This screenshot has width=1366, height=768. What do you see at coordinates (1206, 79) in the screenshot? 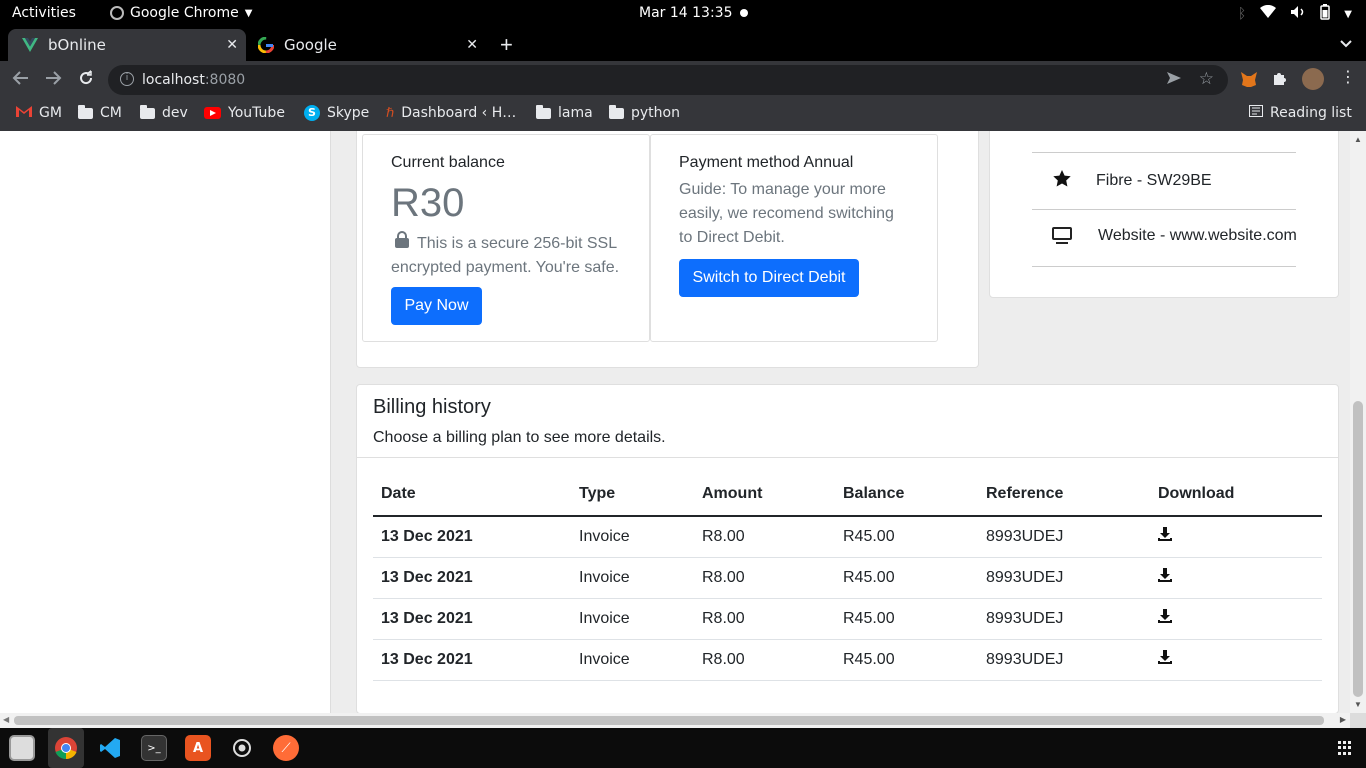
I see `bookmark-star-icon: ☆` at bounding box center [1206, 79].